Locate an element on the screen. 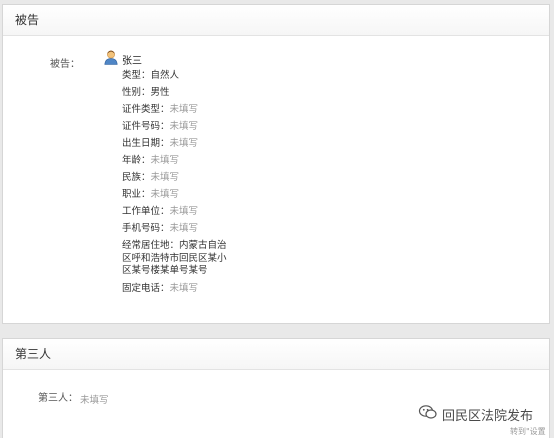  watermark-text: 回民区法院发布 is located at coordinates (488, 416).